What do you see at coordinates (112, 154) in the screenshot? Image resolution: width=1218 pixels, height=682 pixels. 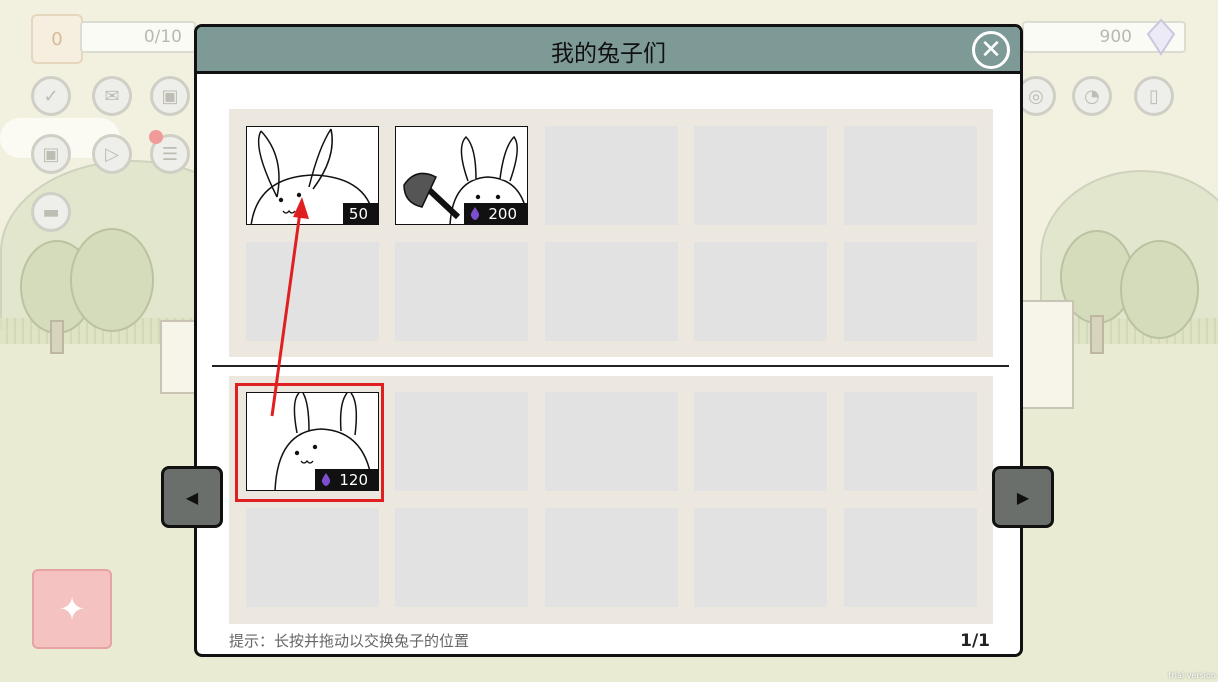 I see `play-icon: ▷` at bounding box center [112, 154].